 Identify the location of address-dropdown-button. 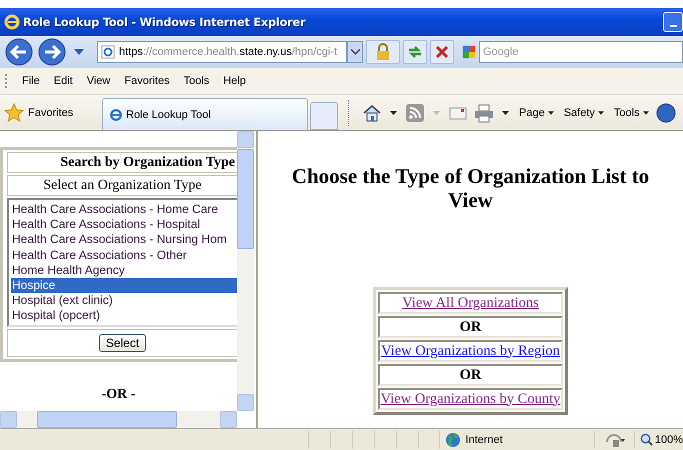
(355, 52).